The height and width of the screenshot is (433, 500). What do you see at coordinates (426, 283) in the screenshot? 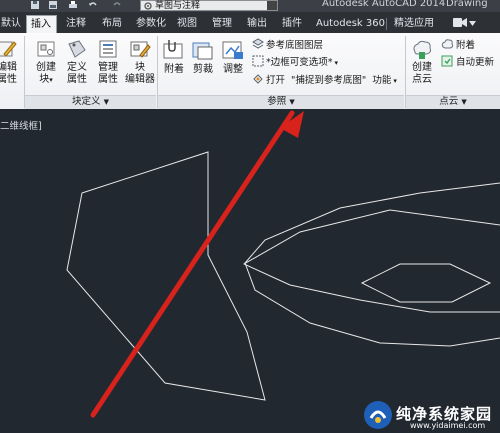
I see `hexagon-shape` at bounding box center [426, 283].